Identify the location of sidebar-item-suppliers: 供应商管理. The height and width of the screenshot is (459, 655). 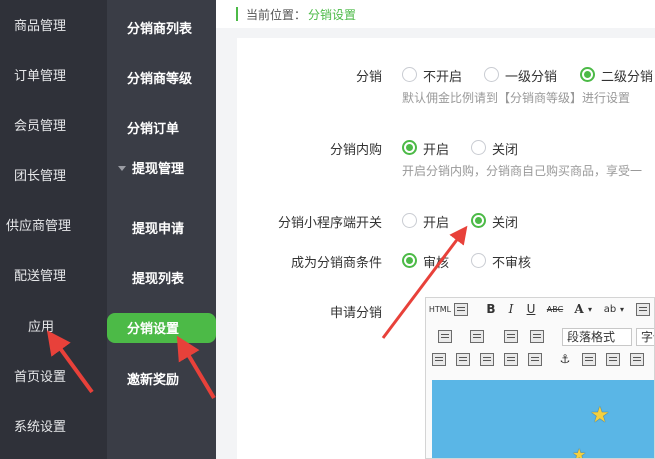
(53, 226).